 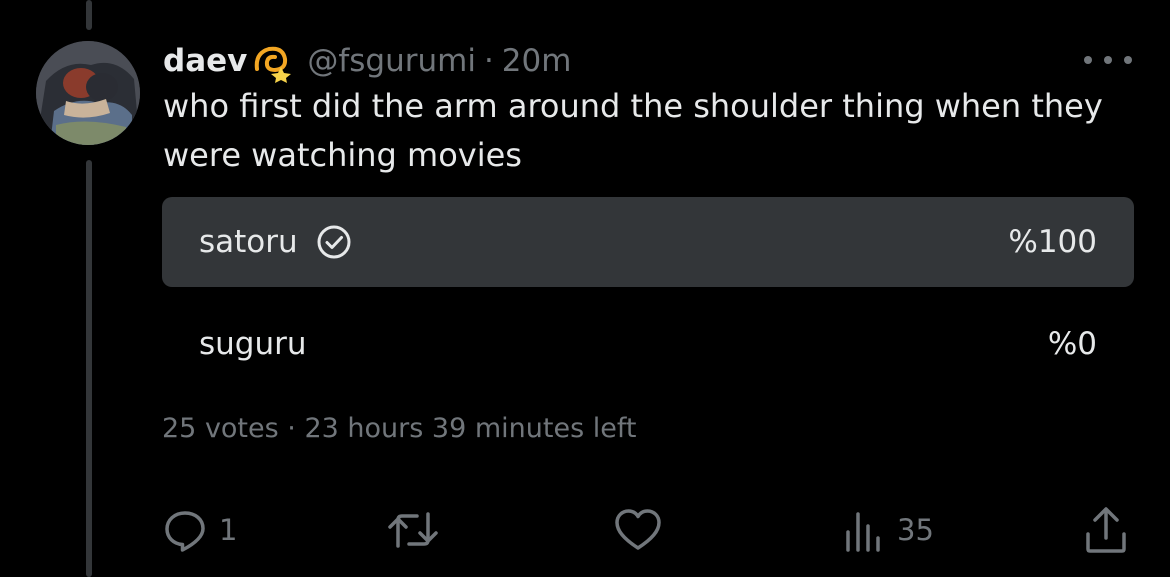 I want to click on user-handle: @fsgurumi, so click(x=391, y=61).